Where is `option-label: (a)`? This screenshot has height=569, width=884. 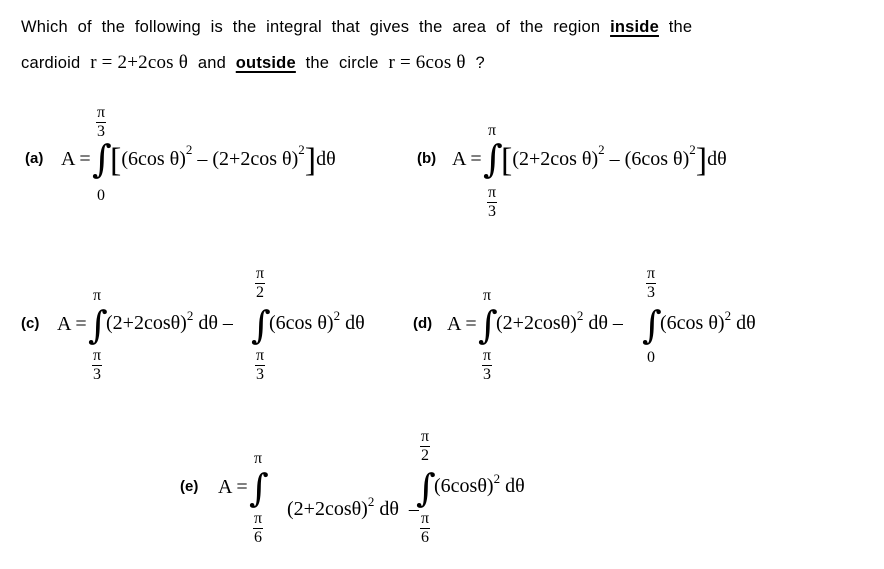 option-label: (a) is located at coordinates (34, 158).